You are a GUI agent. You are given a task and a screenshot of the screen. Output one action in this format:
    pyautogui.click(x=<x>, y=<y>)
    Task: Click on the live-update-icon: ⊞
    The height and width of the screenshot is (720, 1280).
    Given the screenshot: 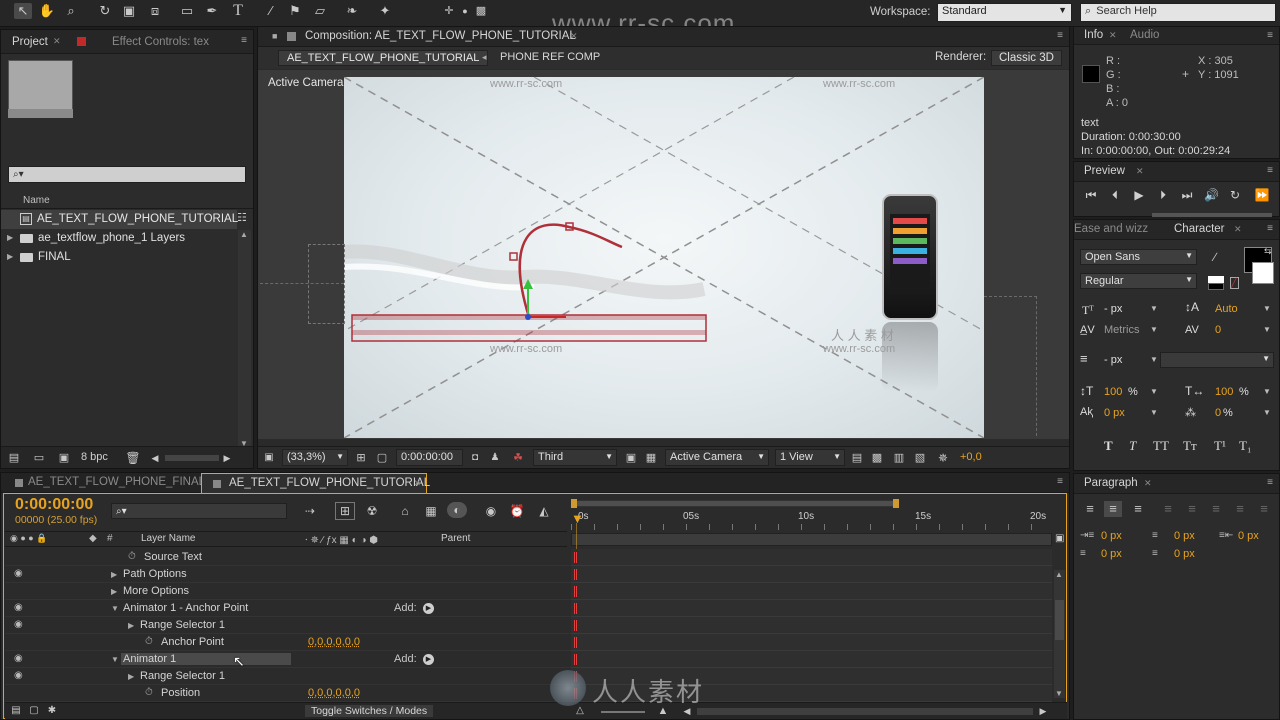 What is the action you would take?
    pyautogui.click(x=345, y=511)
    